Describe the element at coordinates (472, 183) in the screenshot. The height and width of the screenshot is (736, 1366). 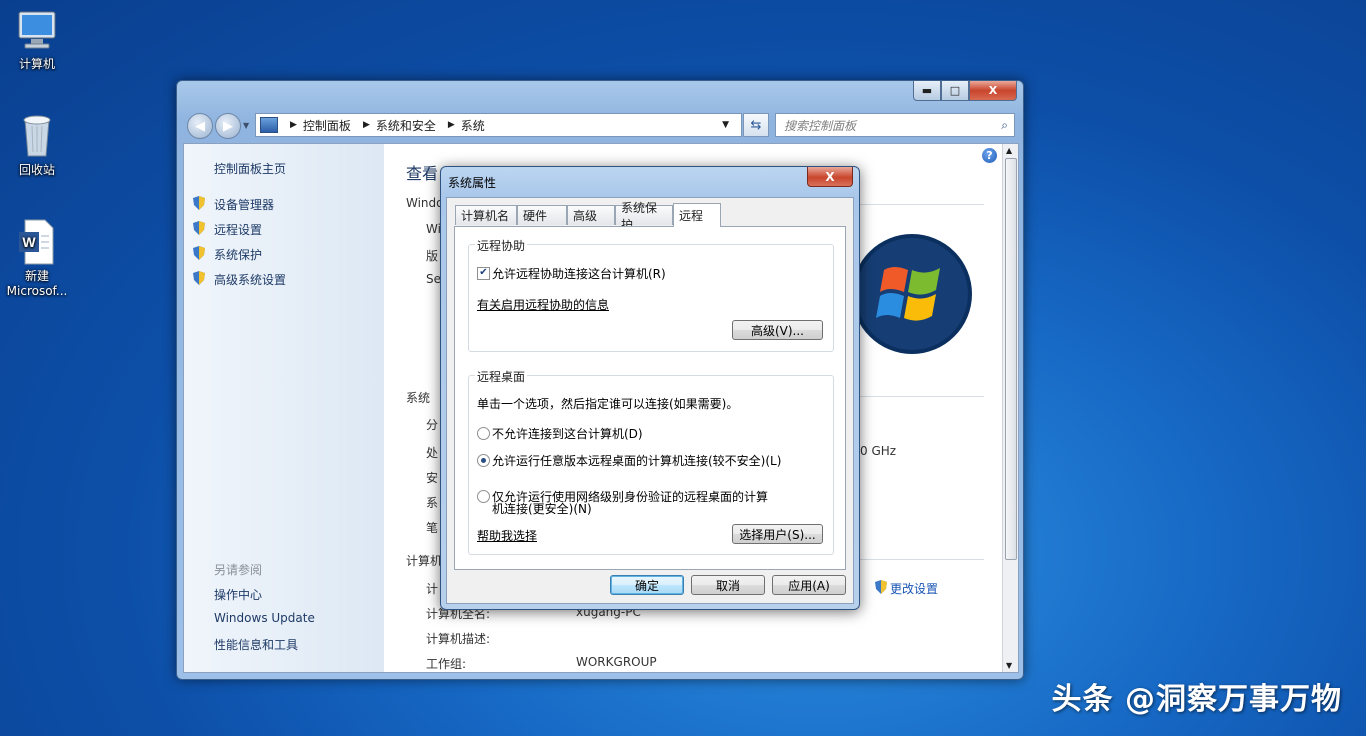
I see `dialog-title: 系统属性` at that location.